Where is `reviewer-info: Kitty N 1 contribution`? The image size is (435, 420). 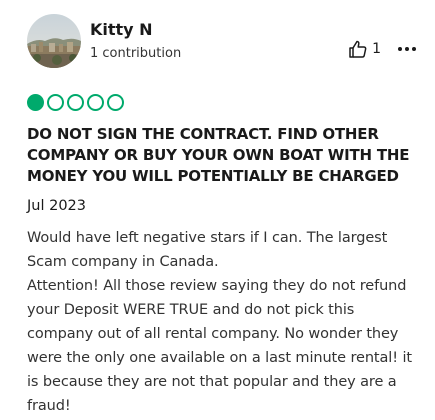 reviewer-info: Kitty N 1 contribution is located at coordinates (135, 41).